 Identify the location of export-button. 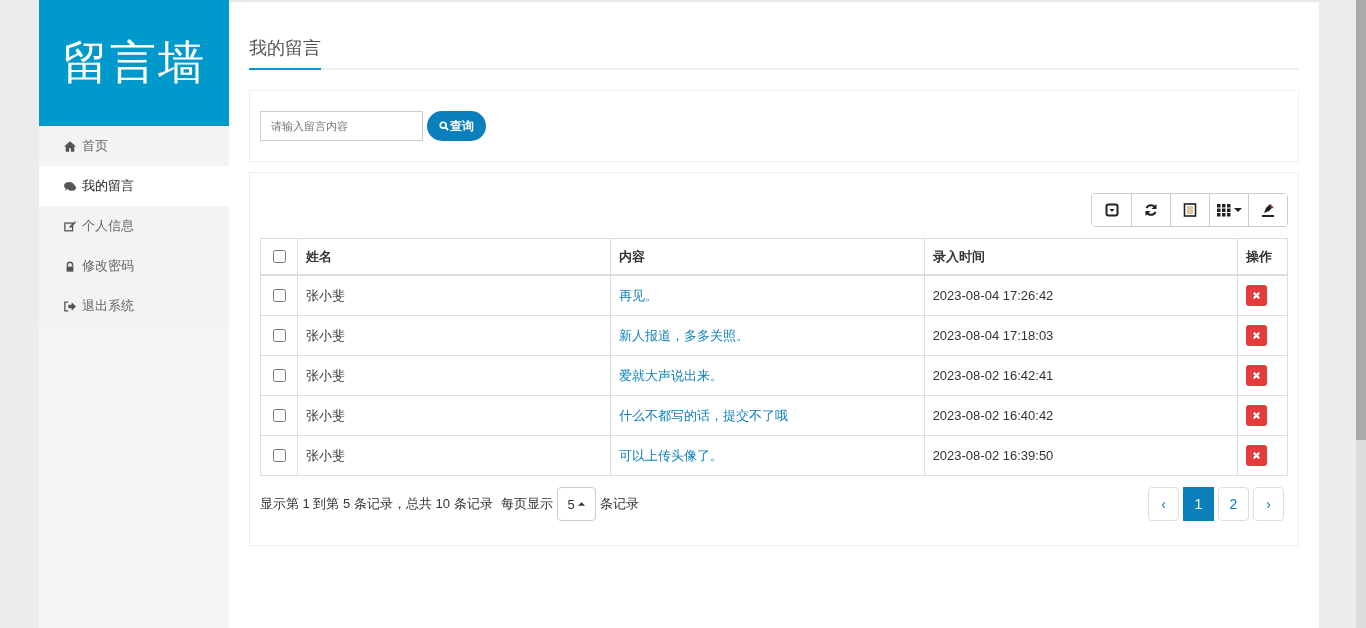
(1267, 210).